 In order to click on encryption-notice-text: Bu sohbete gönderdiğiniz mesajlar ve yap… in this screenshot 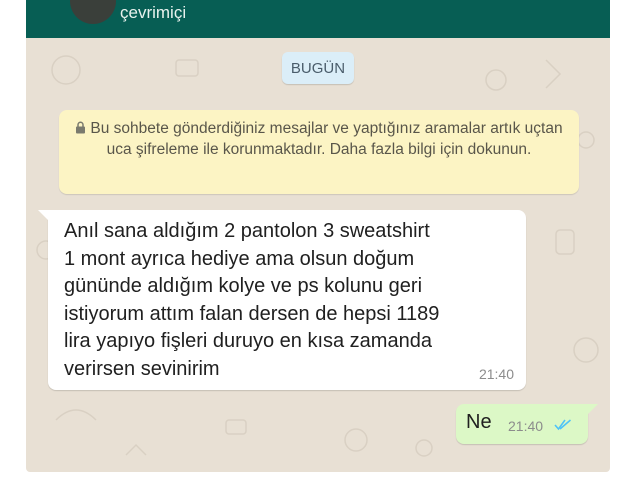, I will do `click(326, 139)`.